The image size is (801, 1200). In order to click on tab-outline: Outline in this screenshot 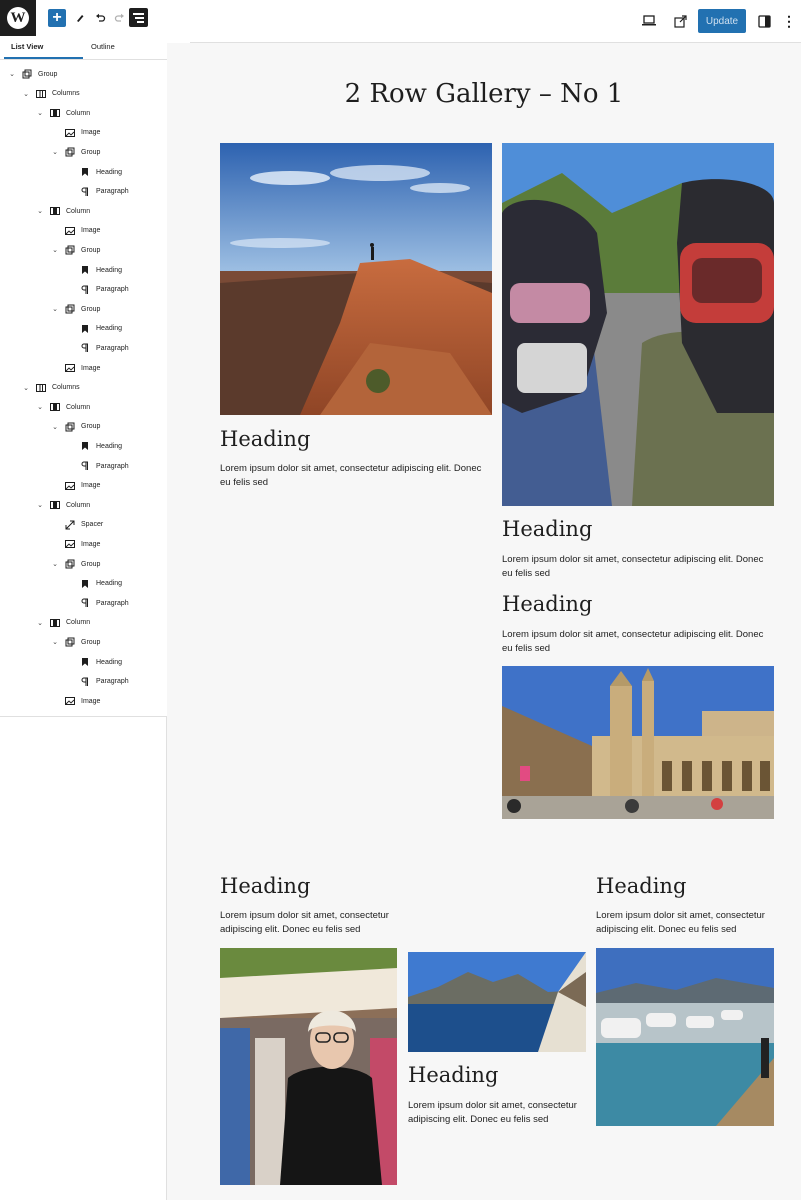, I will do `click(103, 46)`.